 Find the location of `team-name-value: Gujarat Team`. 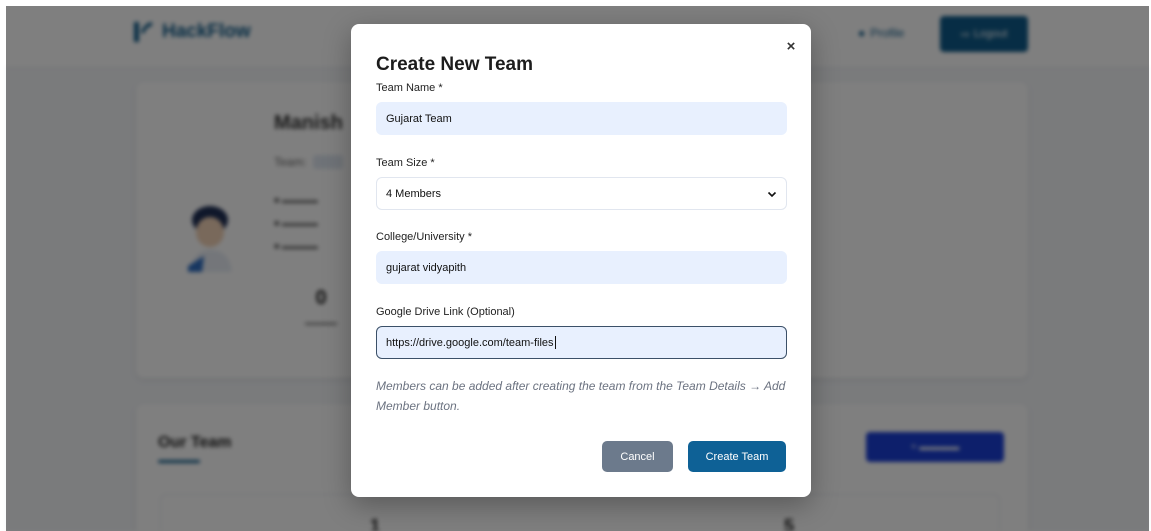

team-name-value: Gujarat Team is located at coordinates (419, 118).